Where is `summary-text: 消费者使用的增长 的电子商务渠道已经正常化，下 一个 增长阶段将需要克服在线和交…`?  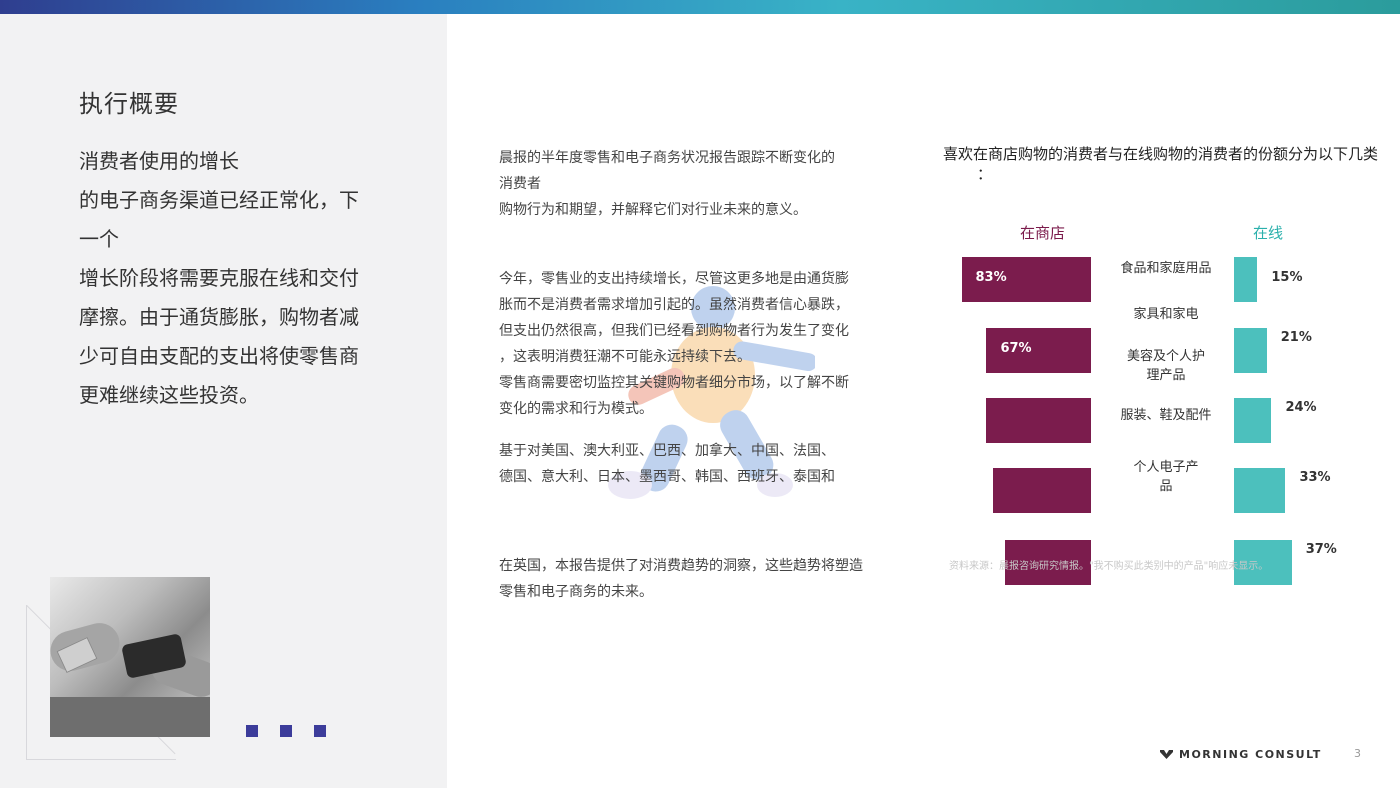
summary-text: 消费者使用的增长 的电子商务渠道已经正常化，下 一个 增长阶段将需要克服在线和交… is located at coordinates (229, 278).